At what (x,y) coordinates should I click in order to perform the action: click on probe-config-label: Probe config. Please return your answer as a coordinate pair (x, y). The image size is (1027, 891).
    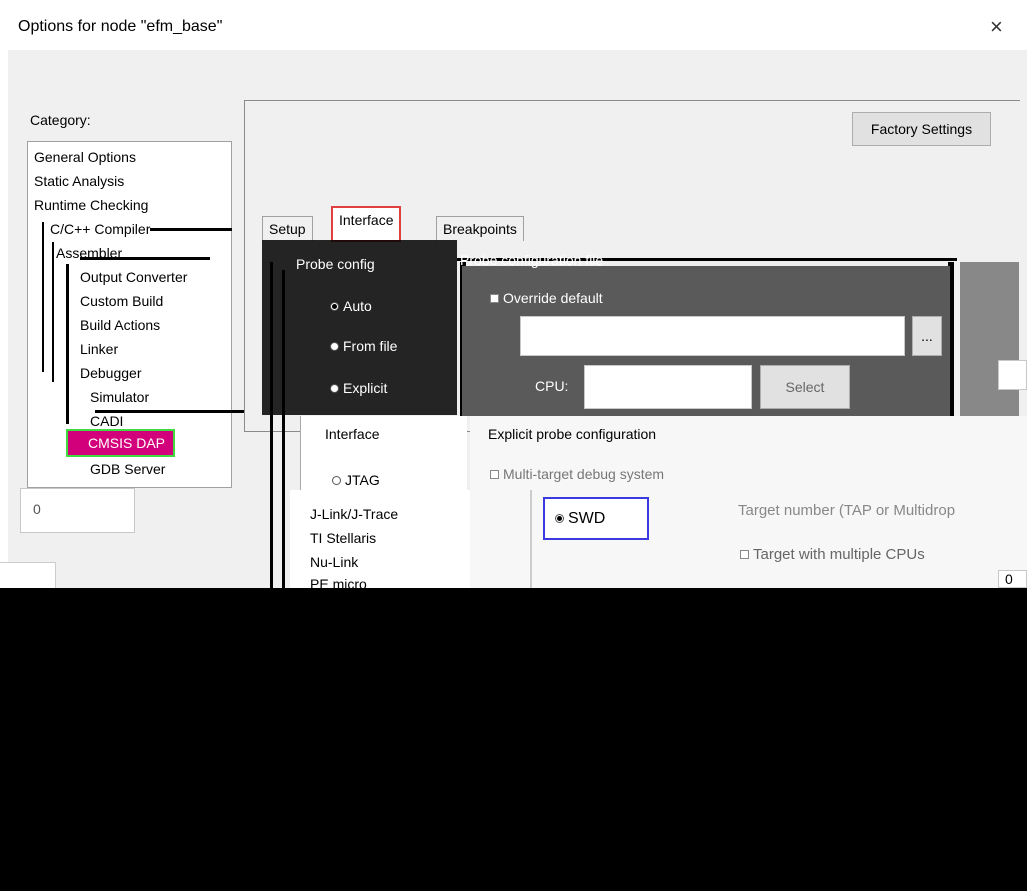
    Looking at the image, I should click on (335, 264).